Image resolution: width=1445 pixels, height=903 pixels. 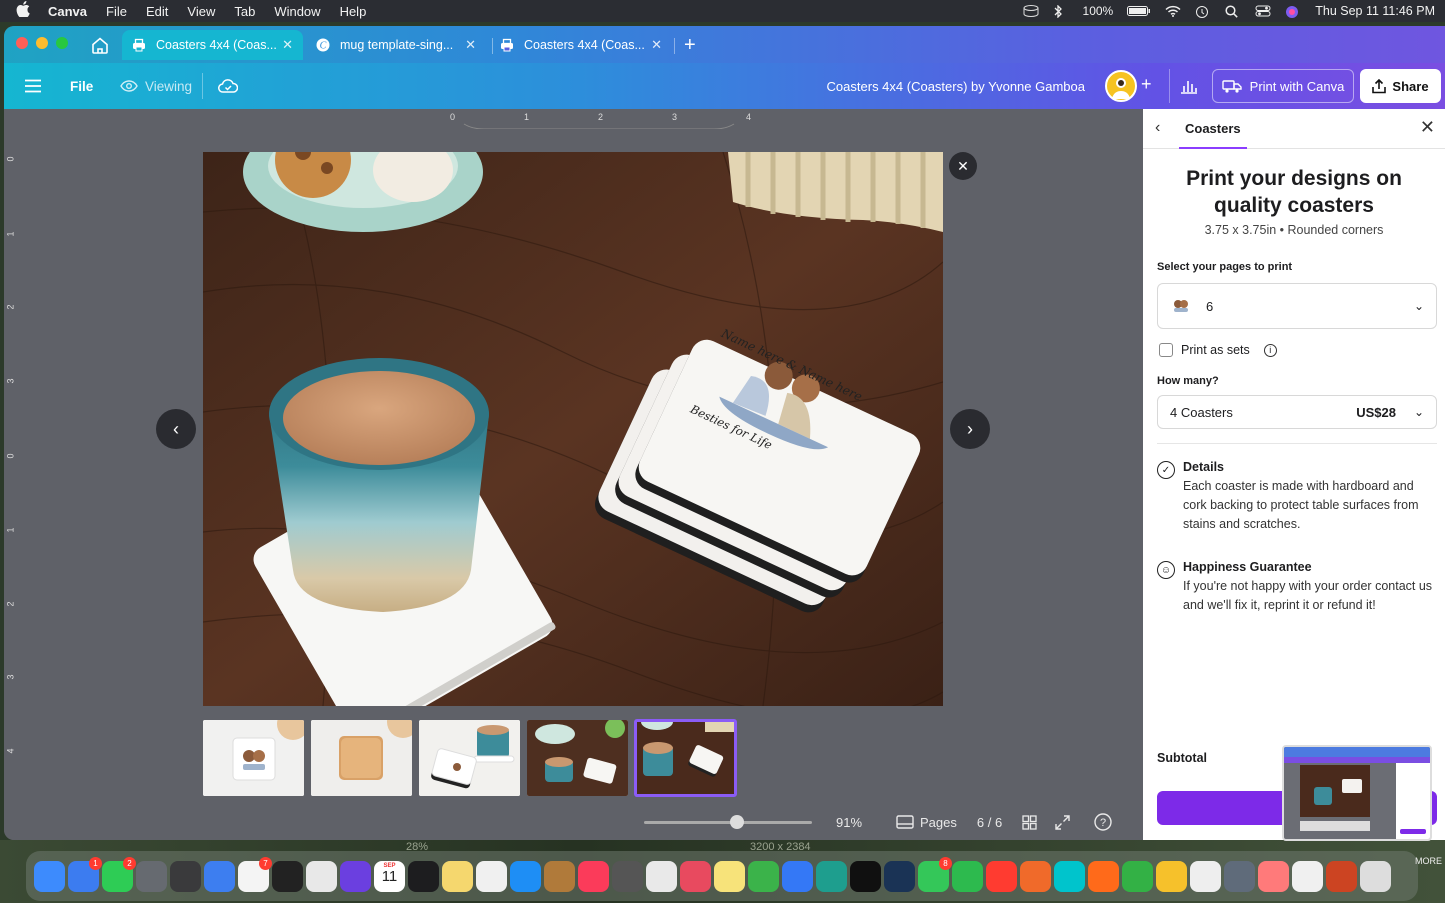 I want to click on thumbnail-5-selected, so click(x=685, y=758).